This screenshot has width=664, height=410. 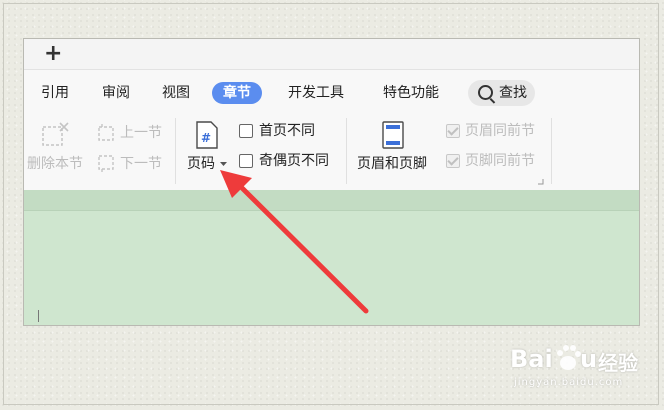 I want to click on baidu-watermark: Bai u 经验 jingyan.baidu.com, so click(x=574, y=366).